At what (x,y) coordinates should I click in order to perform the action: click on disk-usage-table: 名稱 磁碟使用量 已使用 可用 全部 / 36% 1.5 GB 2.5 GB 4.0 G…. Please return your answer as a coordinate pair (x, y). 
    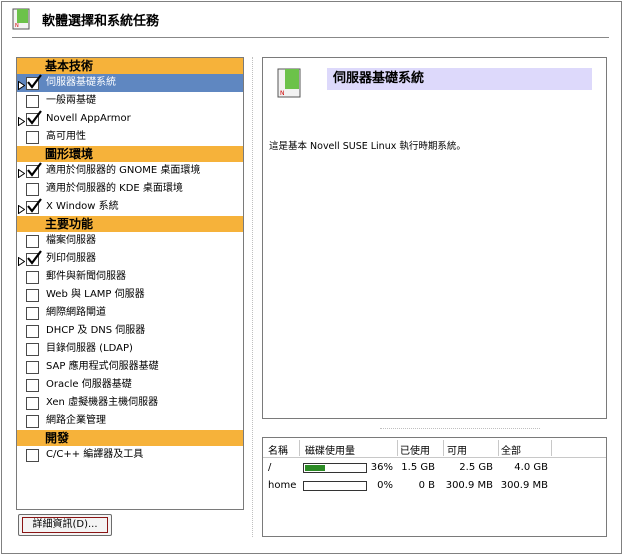
    Looking at the image, I should click on (434, 487).